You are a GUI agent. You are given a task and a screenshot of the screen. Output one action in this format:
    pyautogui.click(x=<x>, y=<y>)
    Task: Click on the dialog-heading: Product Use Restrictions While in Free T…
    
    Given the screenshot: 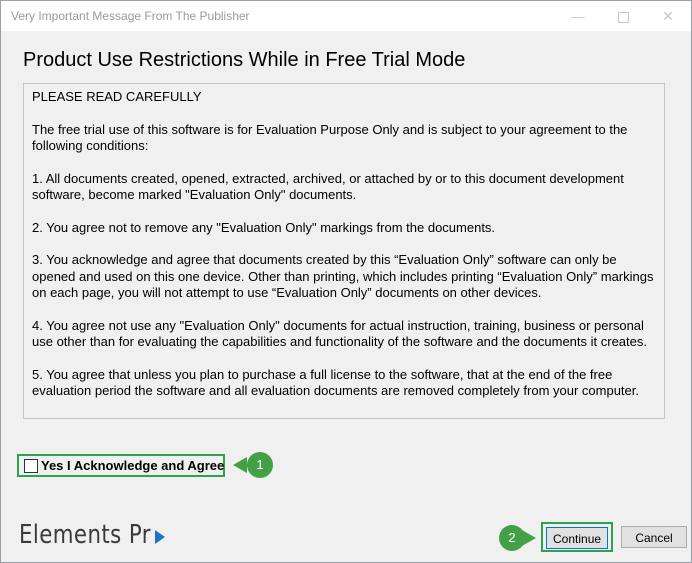 What is the action you would take?
    pyautogui.click(x=244, y=60)
    